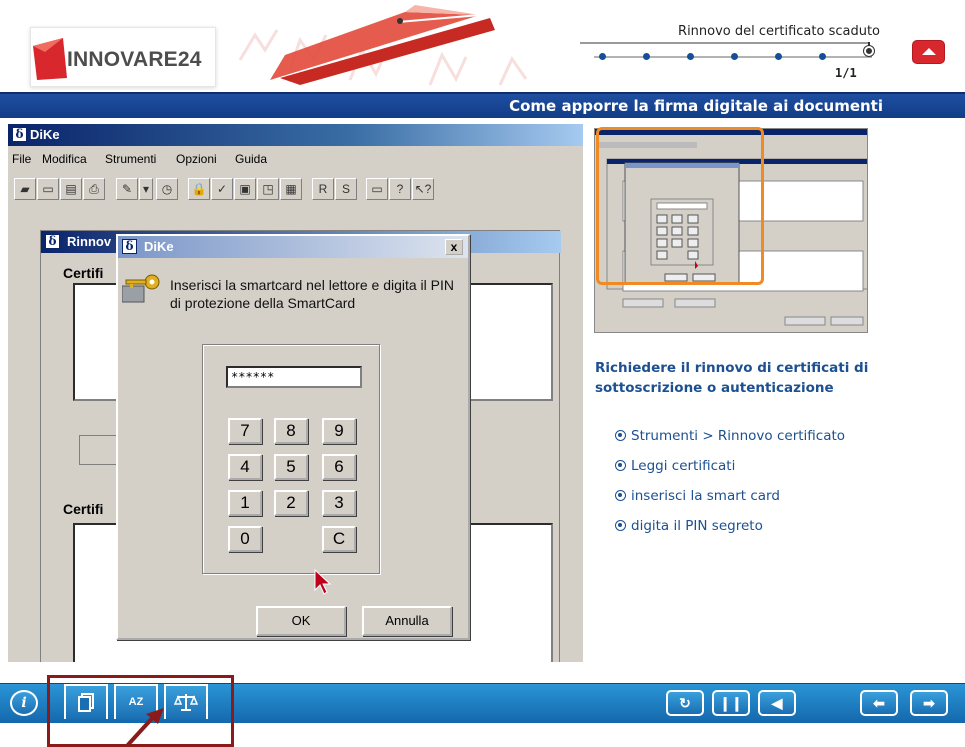 Image resolution: width=965 pixels, height=747 pixels. What do you see at coordinates (159, 246) in the screenshot?
I see `pin-dialog-title: DiKe` at bounding box center [159, 246].